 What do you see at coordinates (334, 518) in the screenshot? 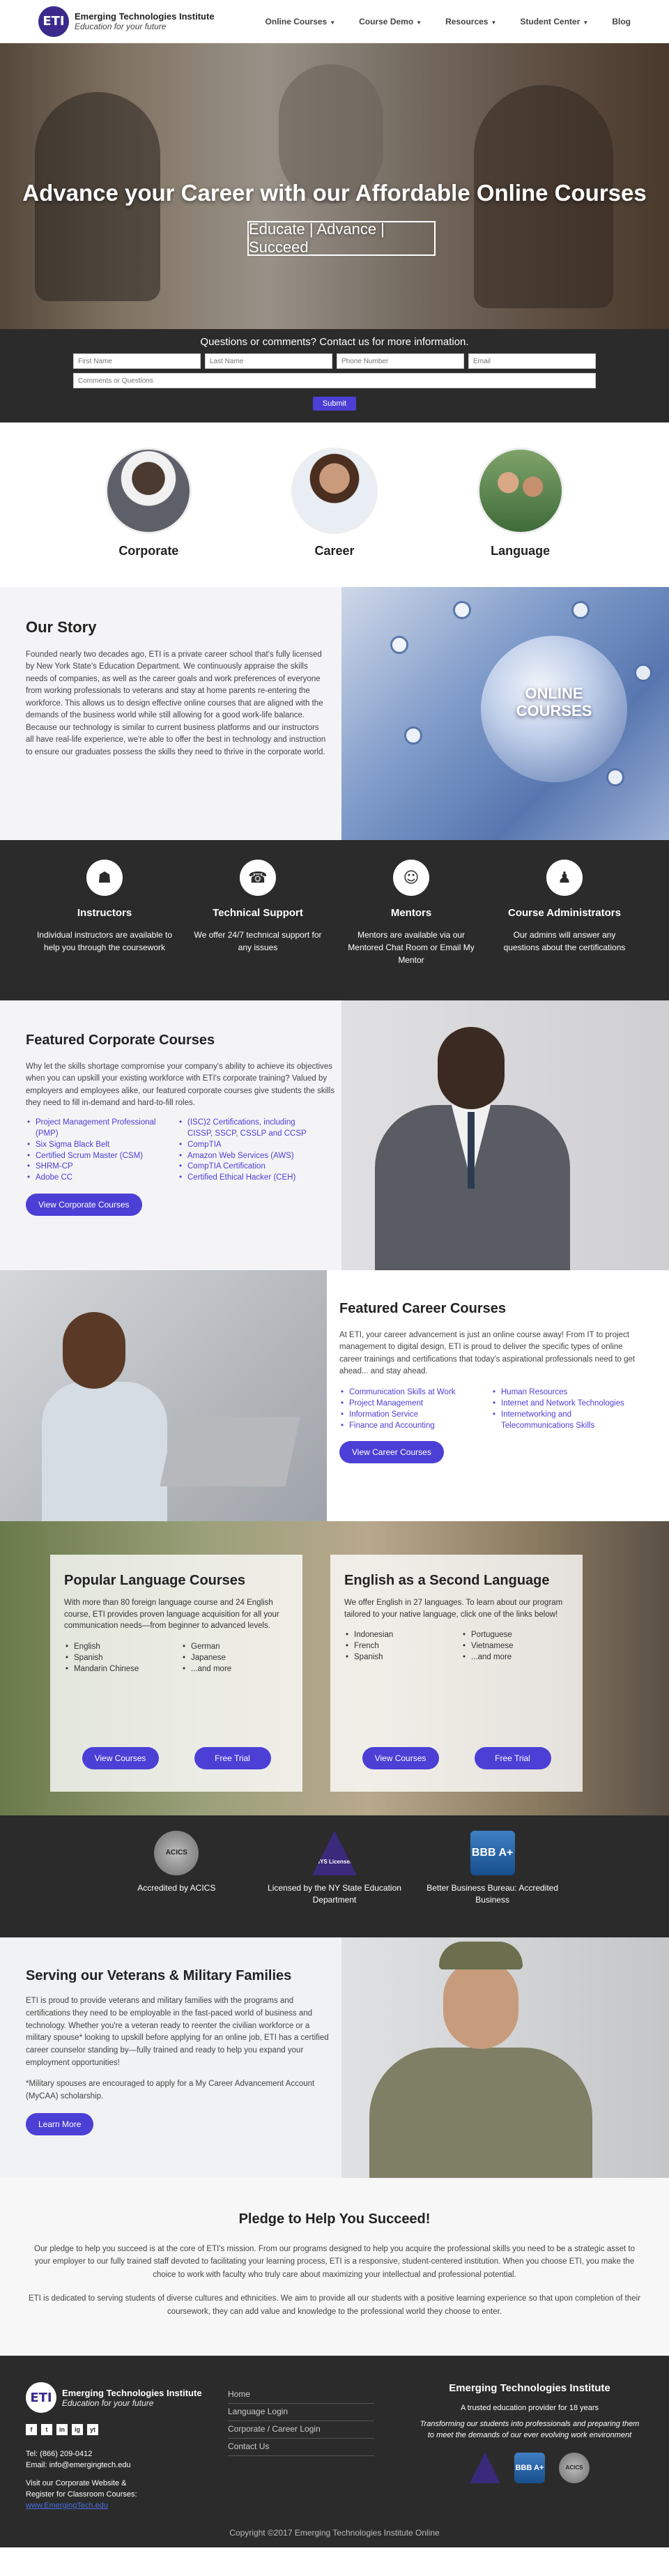
I see `category-career: Career` at bounding box center [334, 518].